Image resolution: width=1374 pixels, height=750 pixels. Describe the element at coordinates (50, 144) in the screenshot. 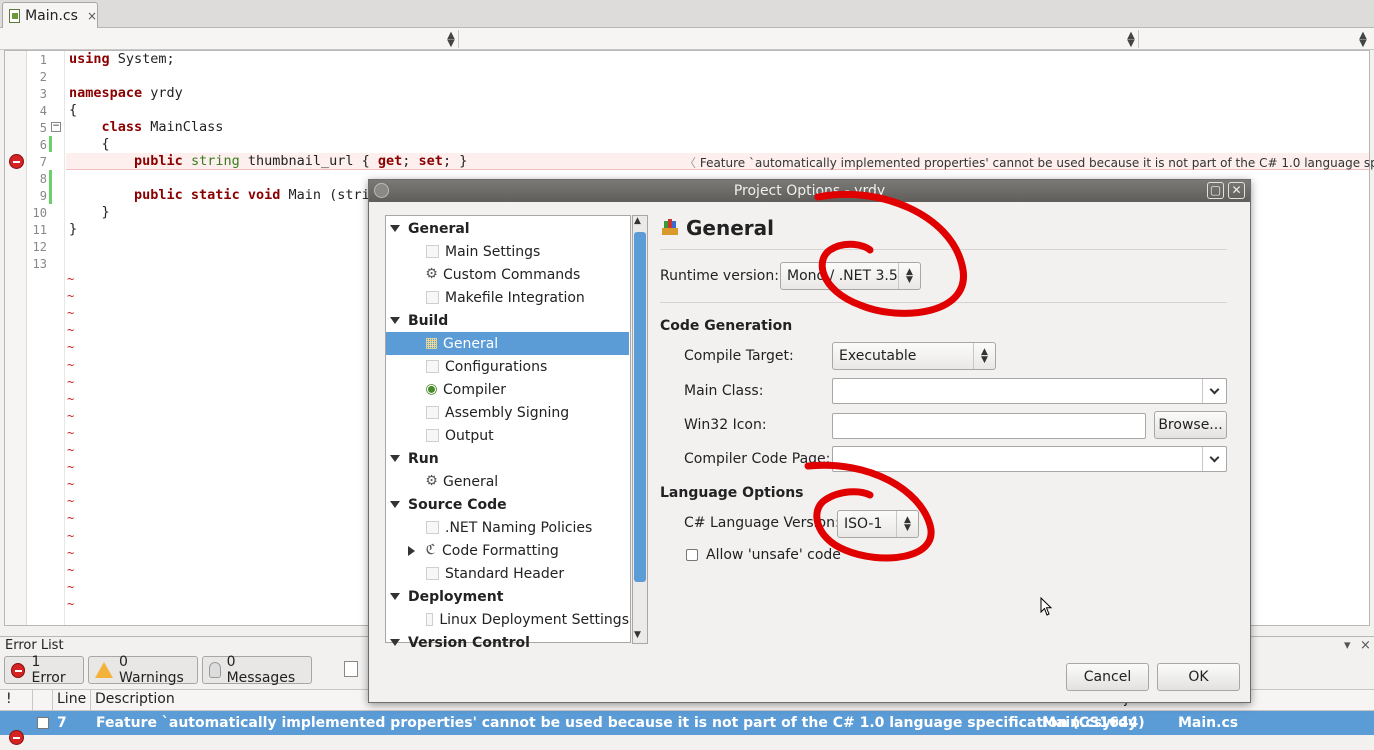

I see `changed-line-marker` at that location.